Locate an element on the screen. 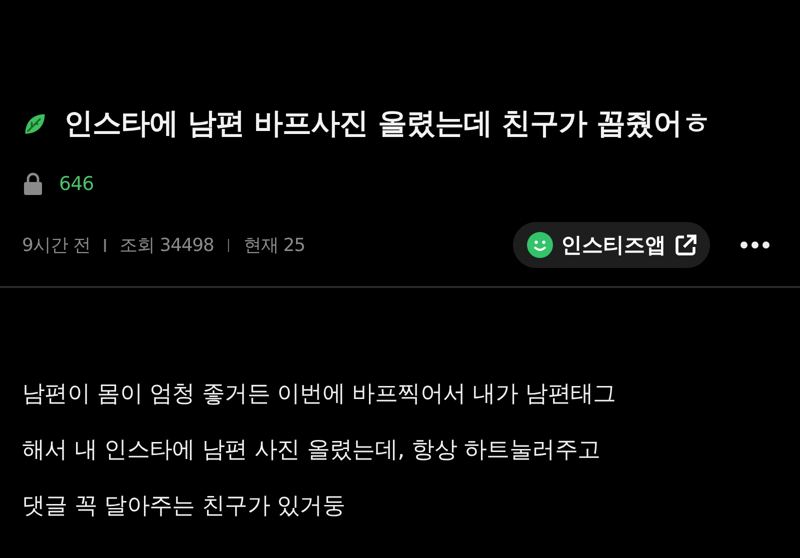  external-link-icon is located at coordinates (686, 245).